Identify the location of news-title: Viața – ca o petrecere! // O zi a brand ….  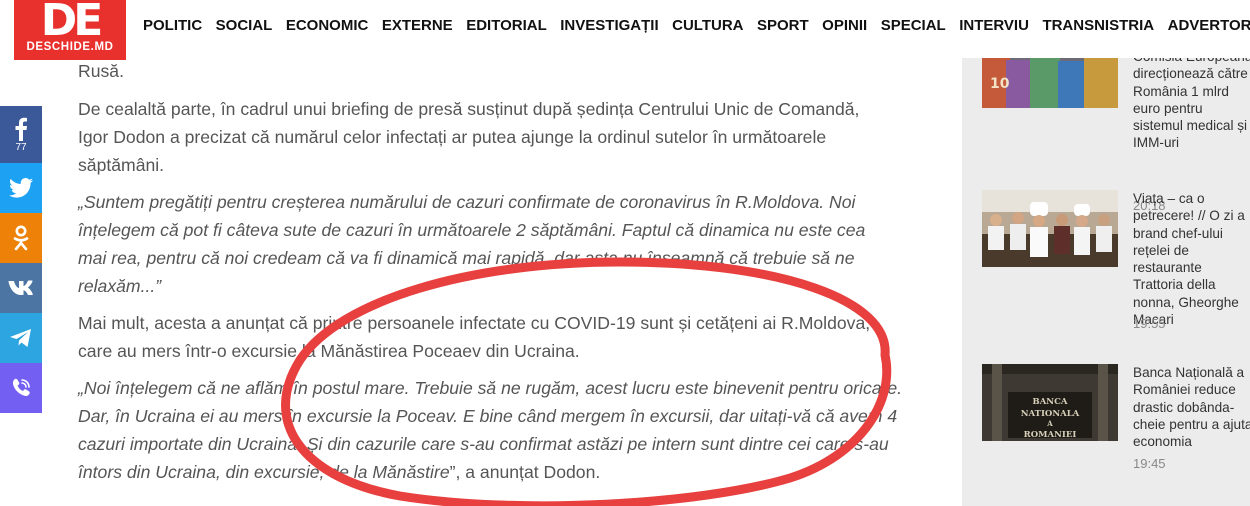
(1191, 259).